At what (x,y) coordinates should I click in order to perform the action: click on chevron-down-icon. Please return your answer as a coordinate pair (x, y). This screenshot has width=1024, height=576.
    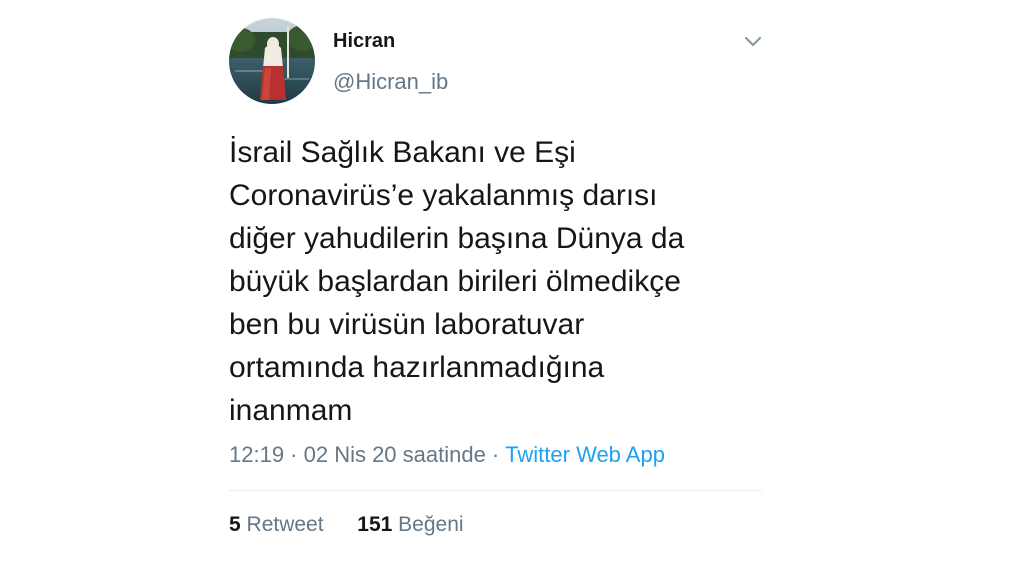
    Looking at the image, I should click on (753, 41).